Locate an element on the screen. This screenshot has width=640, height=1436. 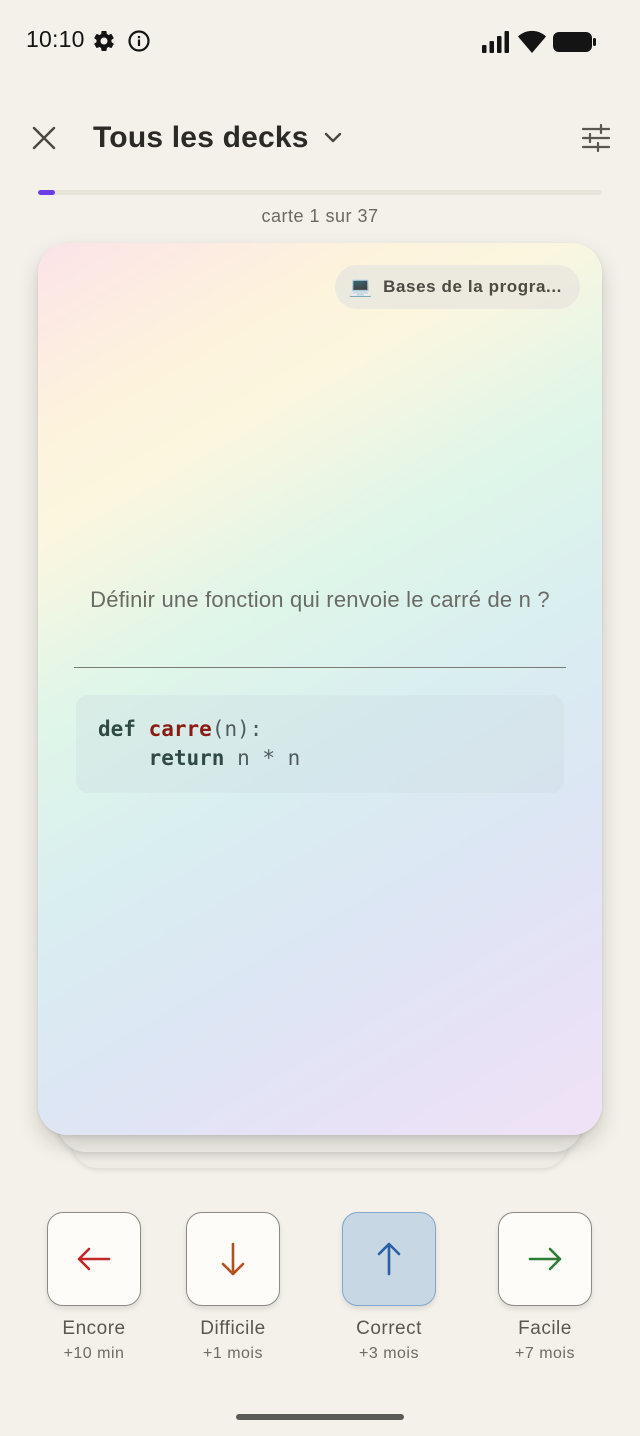
good-interval: +3 mois is located at coordinates (389, 1353).